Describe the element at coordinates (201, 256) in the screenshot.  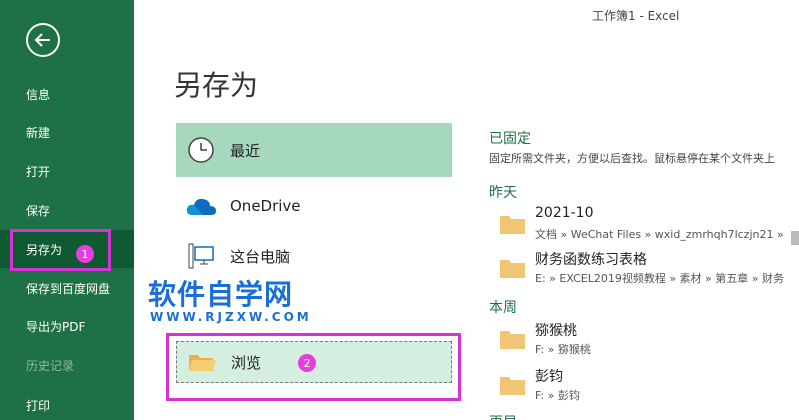
I see `computer-icon` at that location.